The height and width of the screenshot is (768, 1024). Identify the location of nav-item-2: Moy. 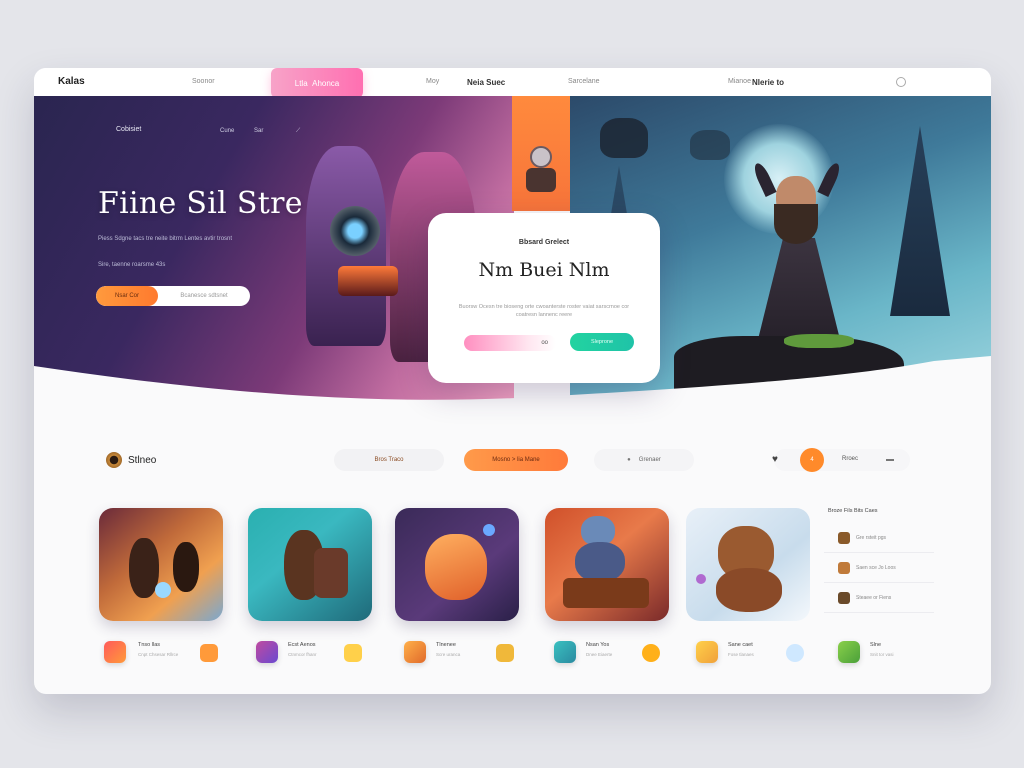
(432, 81).